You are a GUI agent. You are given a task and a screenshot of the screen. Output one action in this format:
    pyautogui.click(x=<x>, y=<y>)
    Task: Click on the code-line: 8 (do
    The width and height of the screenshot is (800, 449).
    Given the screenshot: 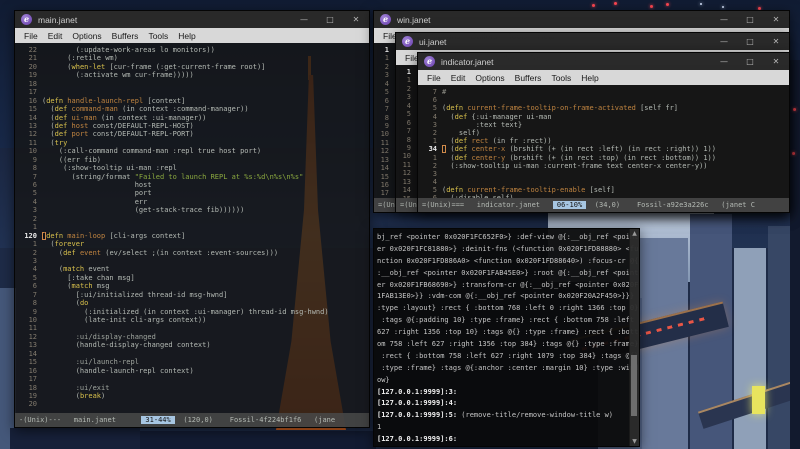 What is the action you would take?
    pyautogui.click(x=193, y=303)
    